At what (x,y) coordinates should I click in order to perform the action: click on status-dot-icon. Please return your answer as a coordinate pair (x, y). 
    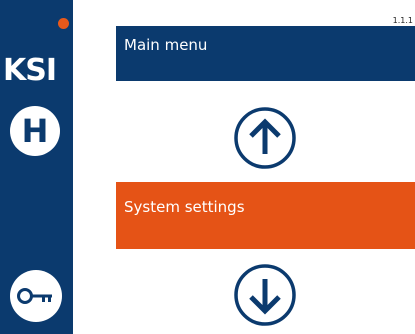
    Looking at the image, I should click on (63, 23).